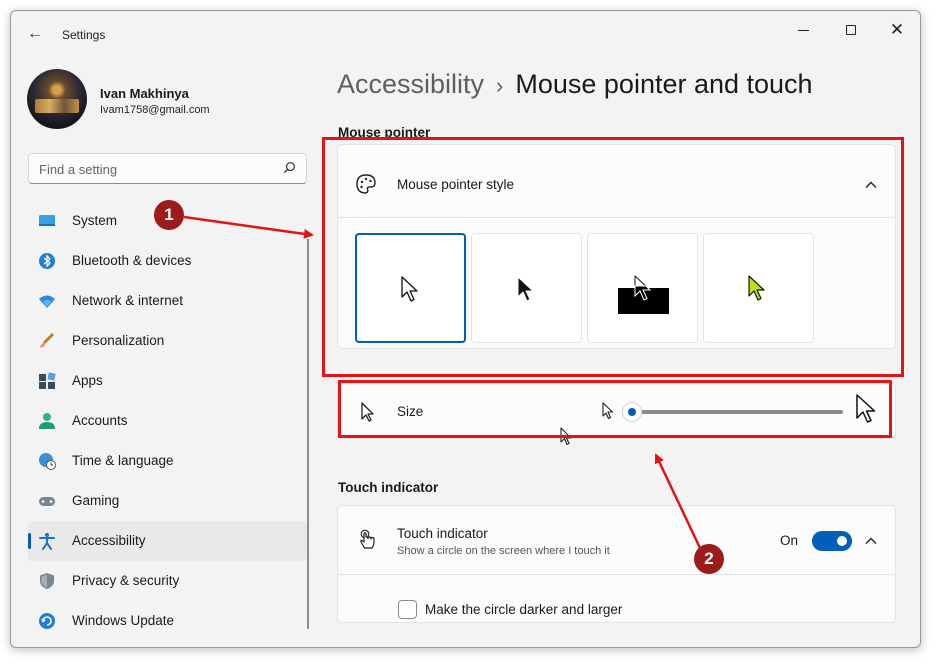 Image resolution: width=939 pixels, height=666 pixels. What do you see at coordinates (410, 84) in the screenshot?
I see `breadcrumb-parent: Accessibility` at bounding box center [410, 84].